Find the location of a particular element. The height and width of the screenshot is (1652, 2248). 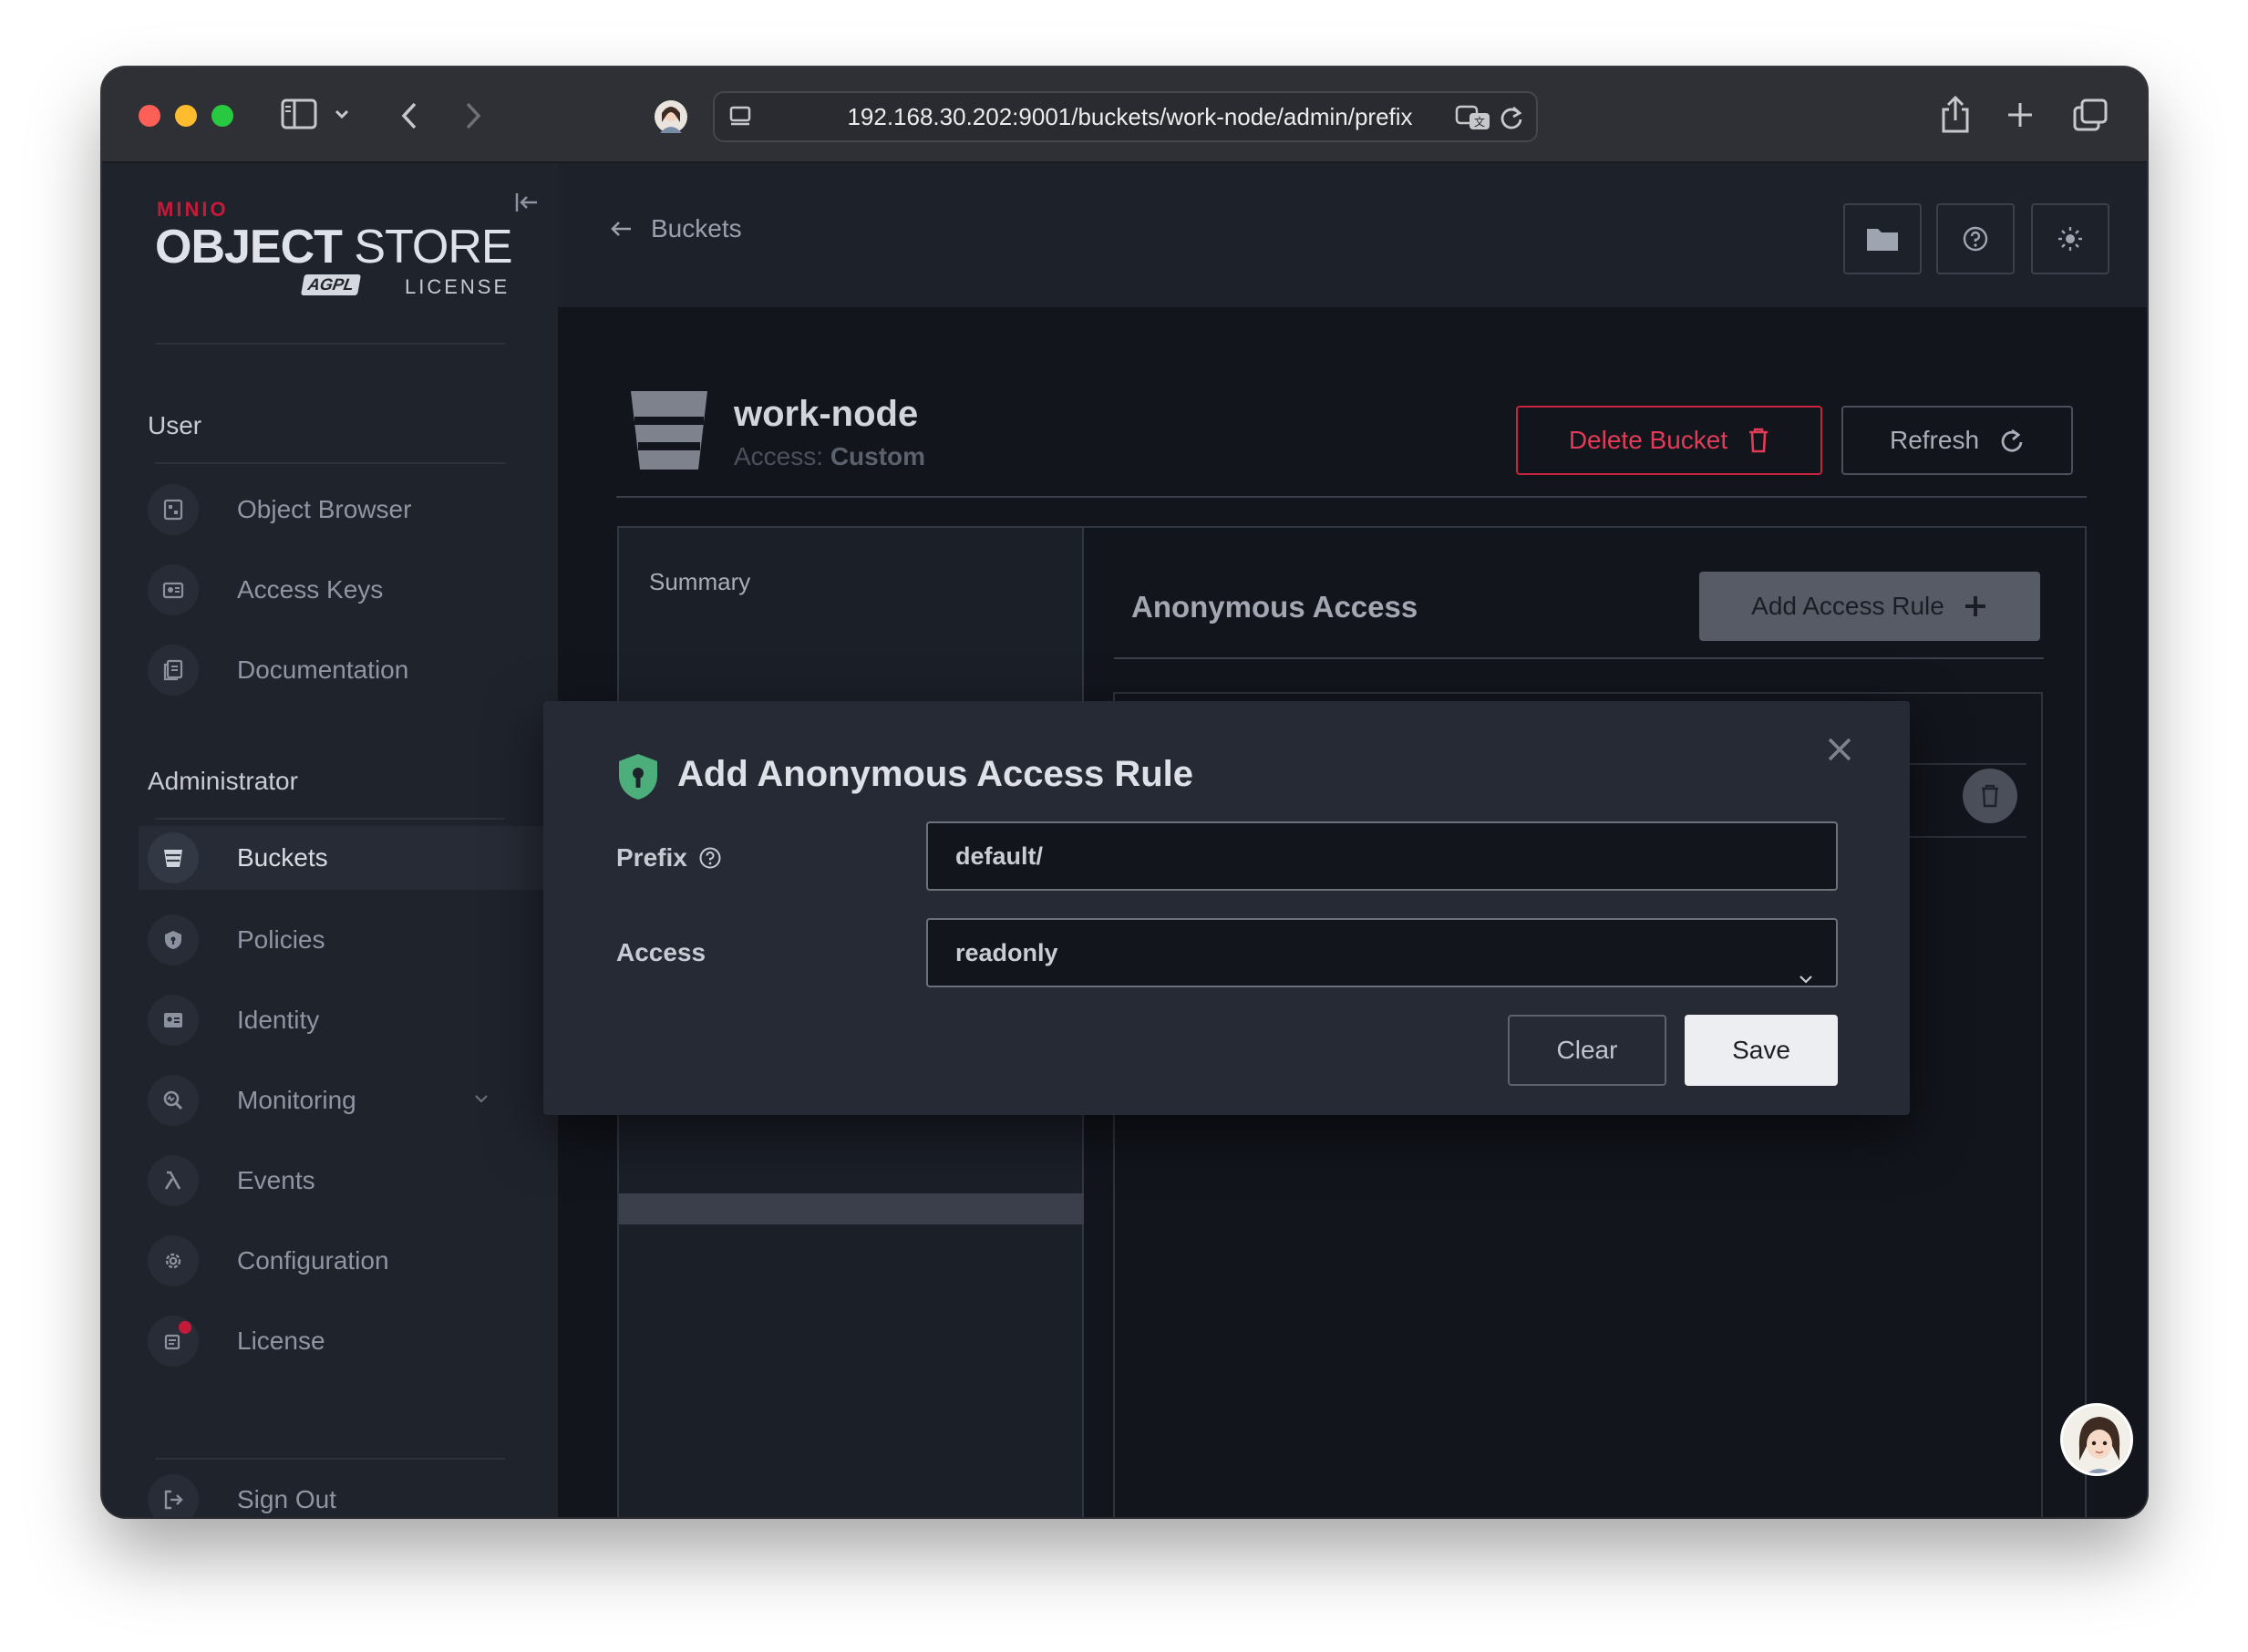

sidebar-item-label: Access Keys is located at coordinates (310, 589).